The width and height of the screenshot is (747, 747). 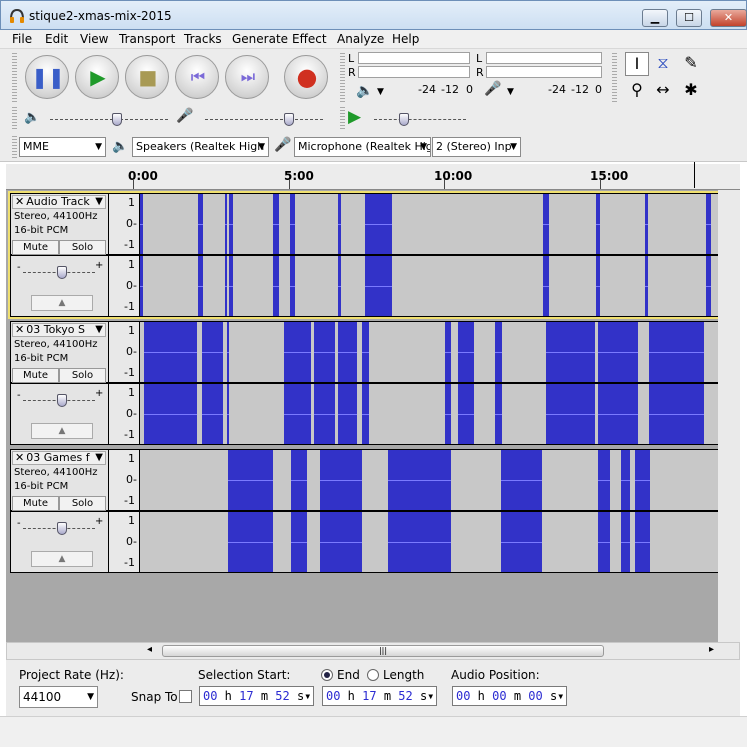 I want to click on skip-start-button: ⏮, so click(x=197, y=77).